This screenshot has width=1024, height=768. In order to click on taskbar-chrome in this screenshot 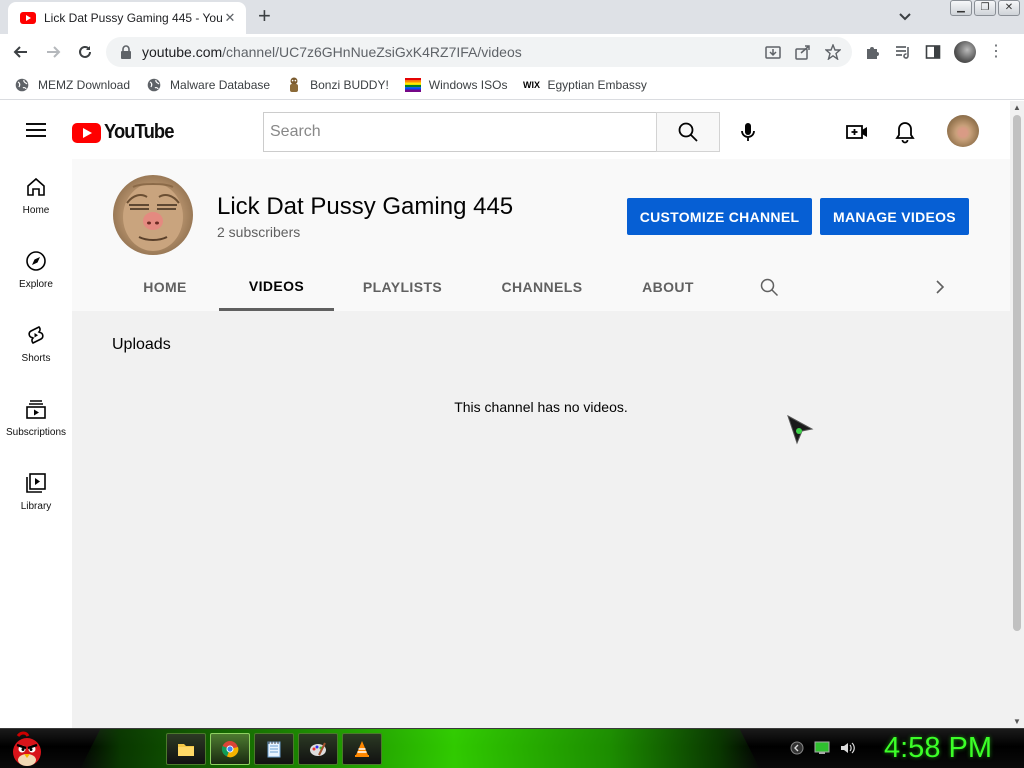, I will do `click(230, 749)`.